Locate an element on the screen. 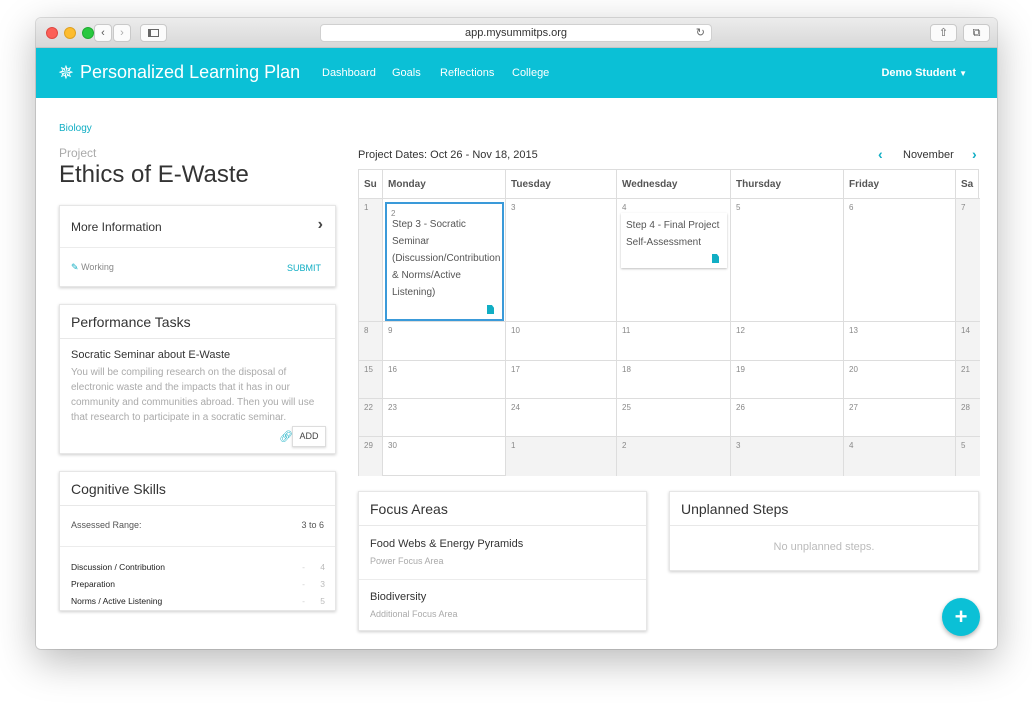 This screenshot has height=703, width=1032. calendar-day-cell: 21 is located at coordinates (968, 380).